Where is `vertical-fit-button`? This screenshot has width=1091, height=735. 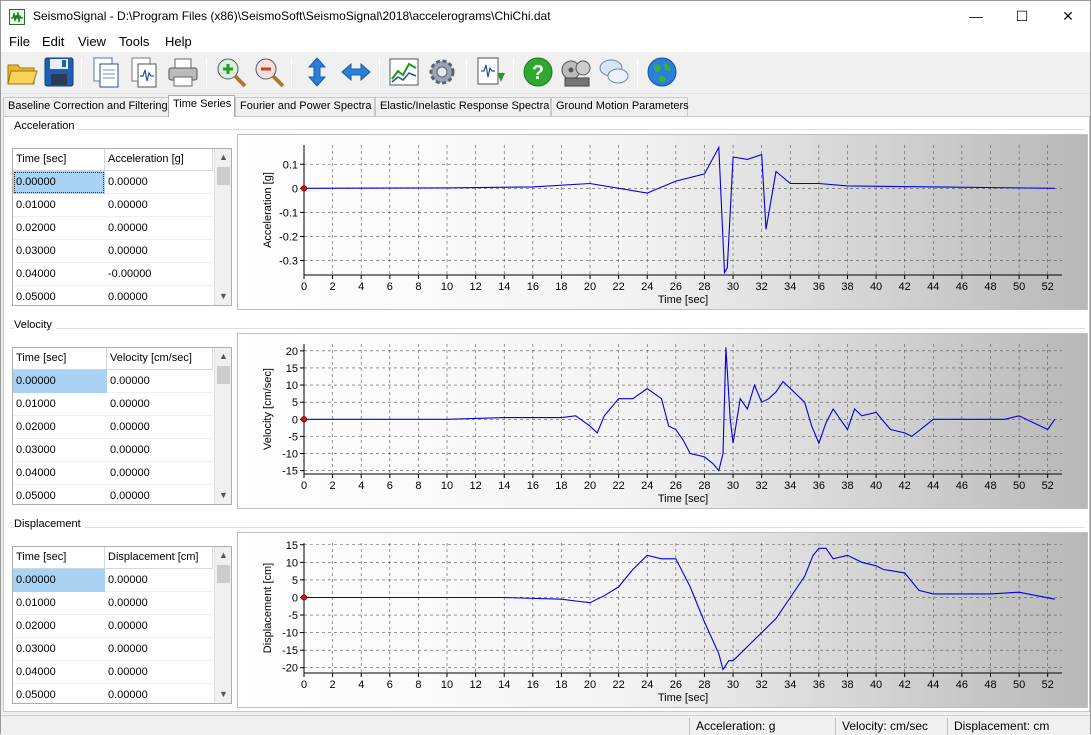
vertical-fit-button is located at coordinates (317, 72).